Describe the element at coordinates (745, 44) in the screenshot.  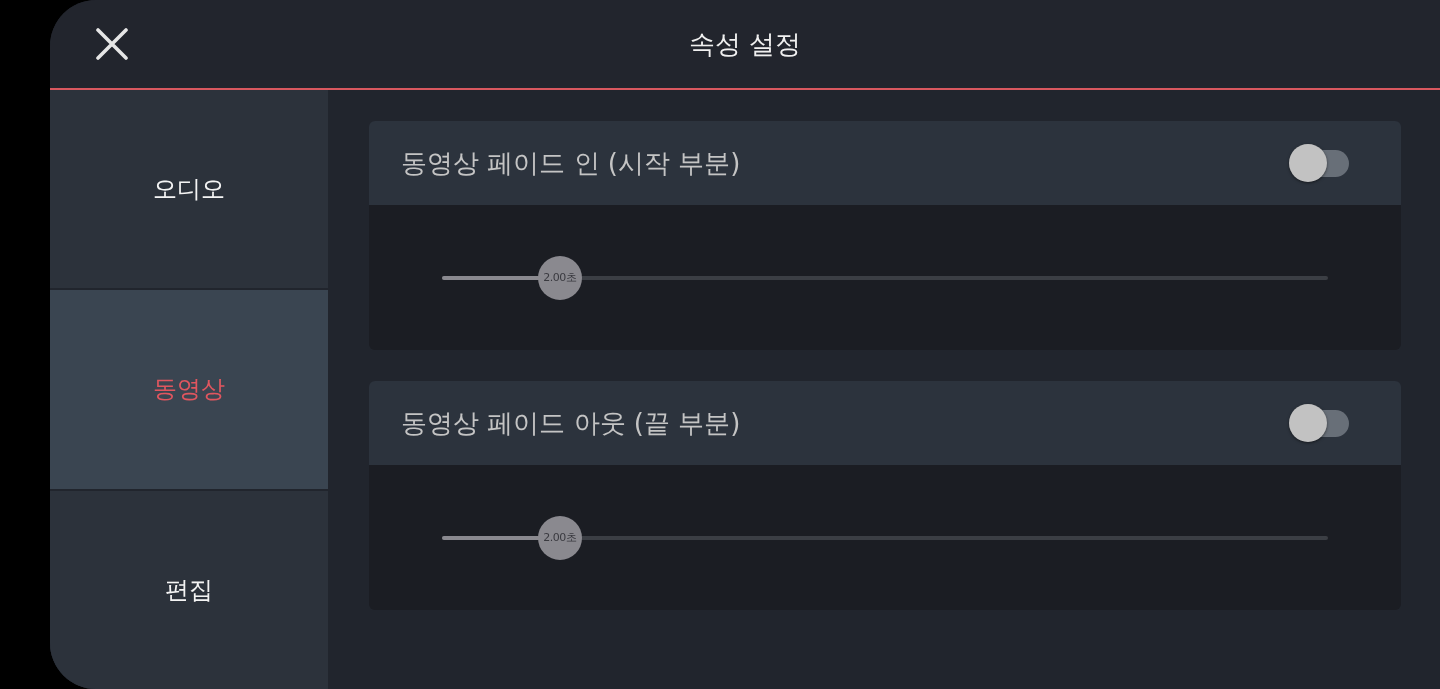
I see `window-title: 속성 설정` at that location.